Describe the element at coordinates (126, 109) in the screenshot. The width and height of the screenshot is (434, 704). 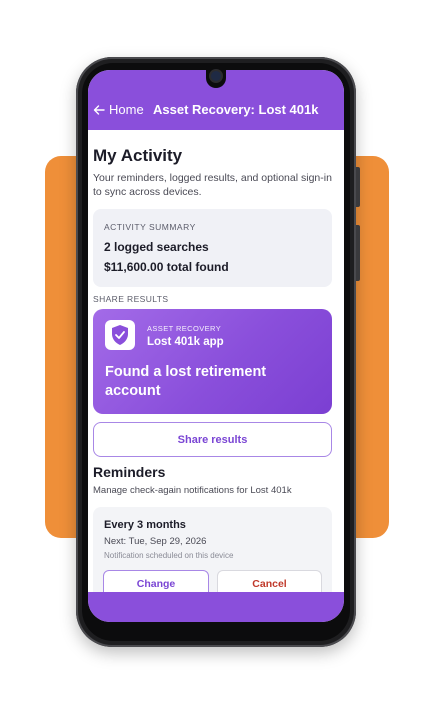
I see `back-label: Home` at that location.